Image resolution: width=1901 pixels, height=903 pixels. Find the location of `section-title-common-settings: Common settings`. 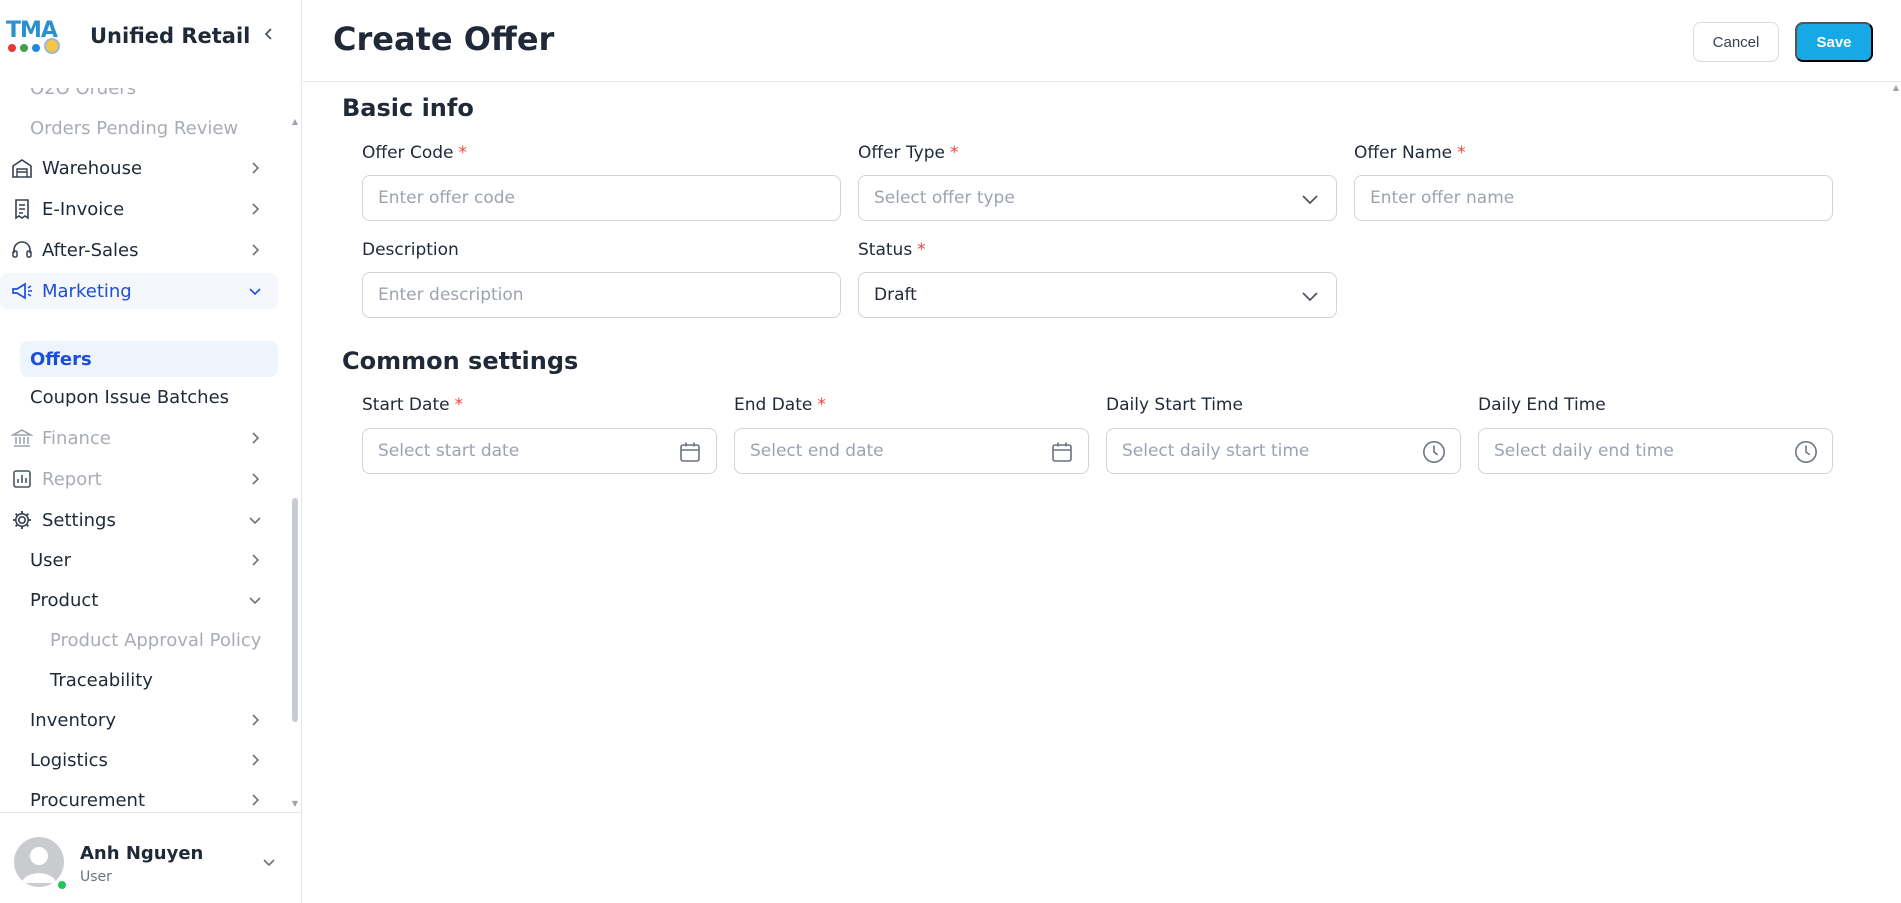

section-title-common-settings: Common settings is located at coordinates (460, 361).